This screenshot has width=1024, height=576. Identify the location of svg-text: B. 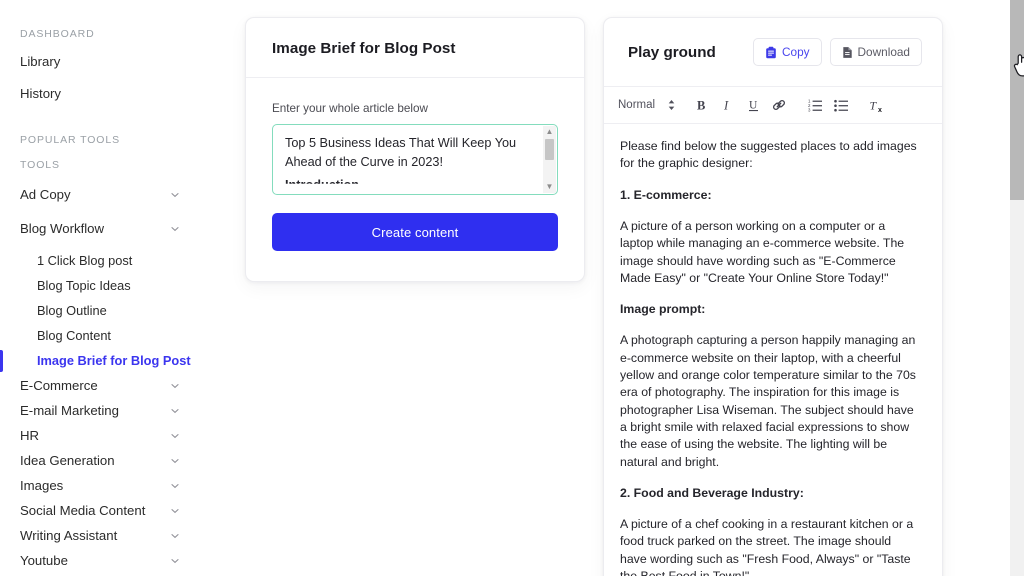
(701, 106).